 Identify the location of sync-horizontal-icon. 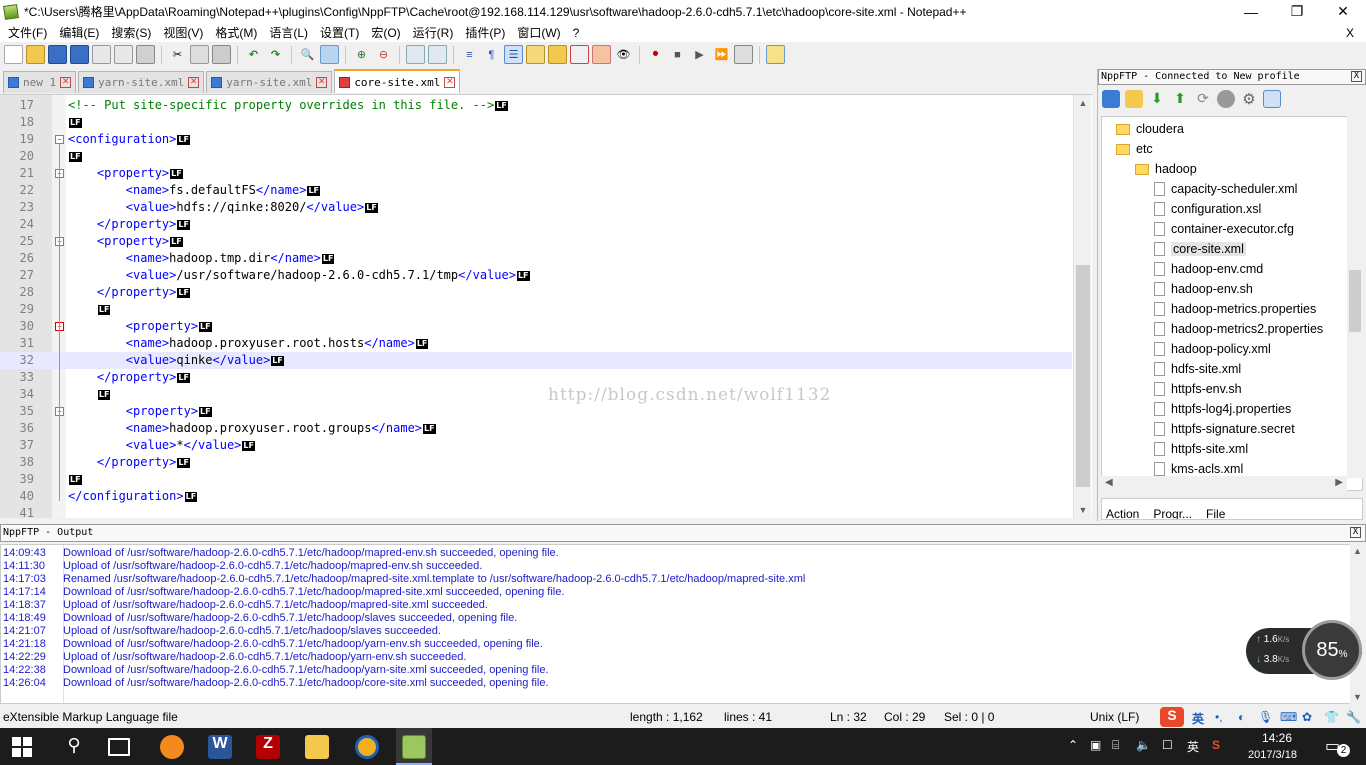
(437, 54).